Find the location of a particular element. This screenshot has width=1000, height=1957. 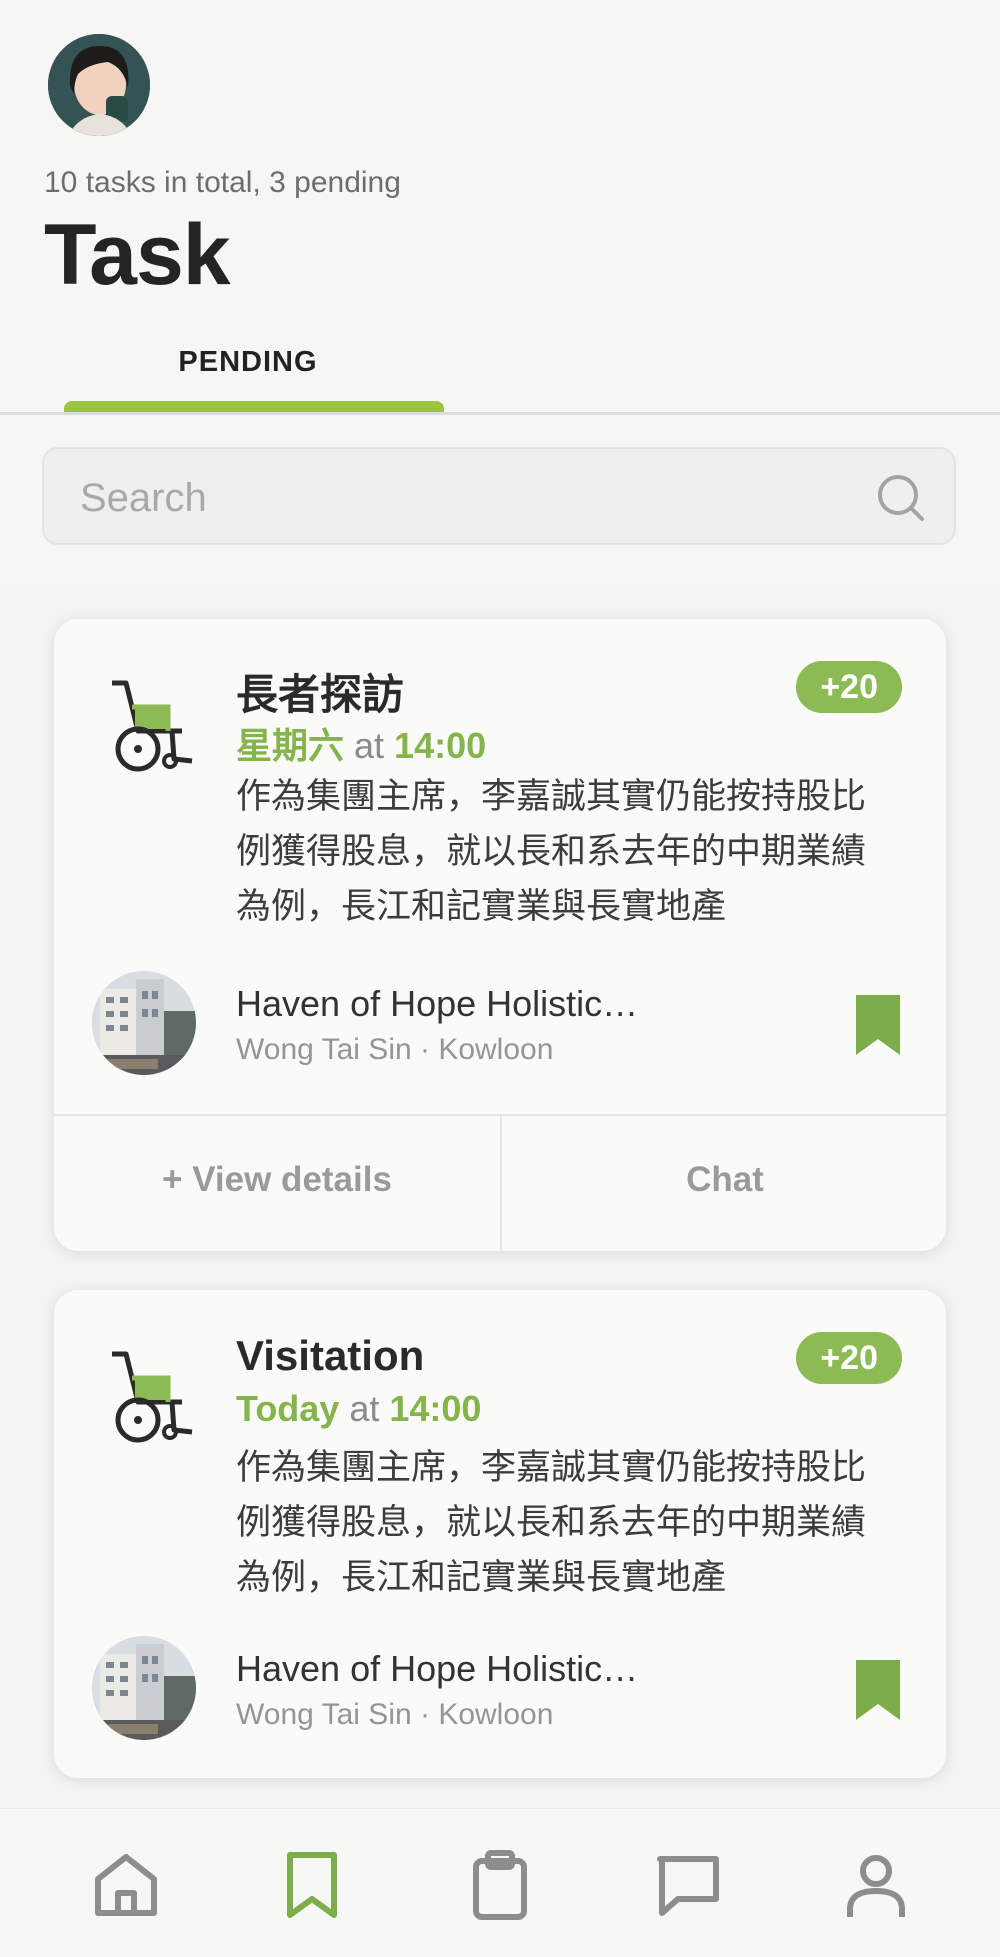

search-bar is located at coordinates (499, 496).